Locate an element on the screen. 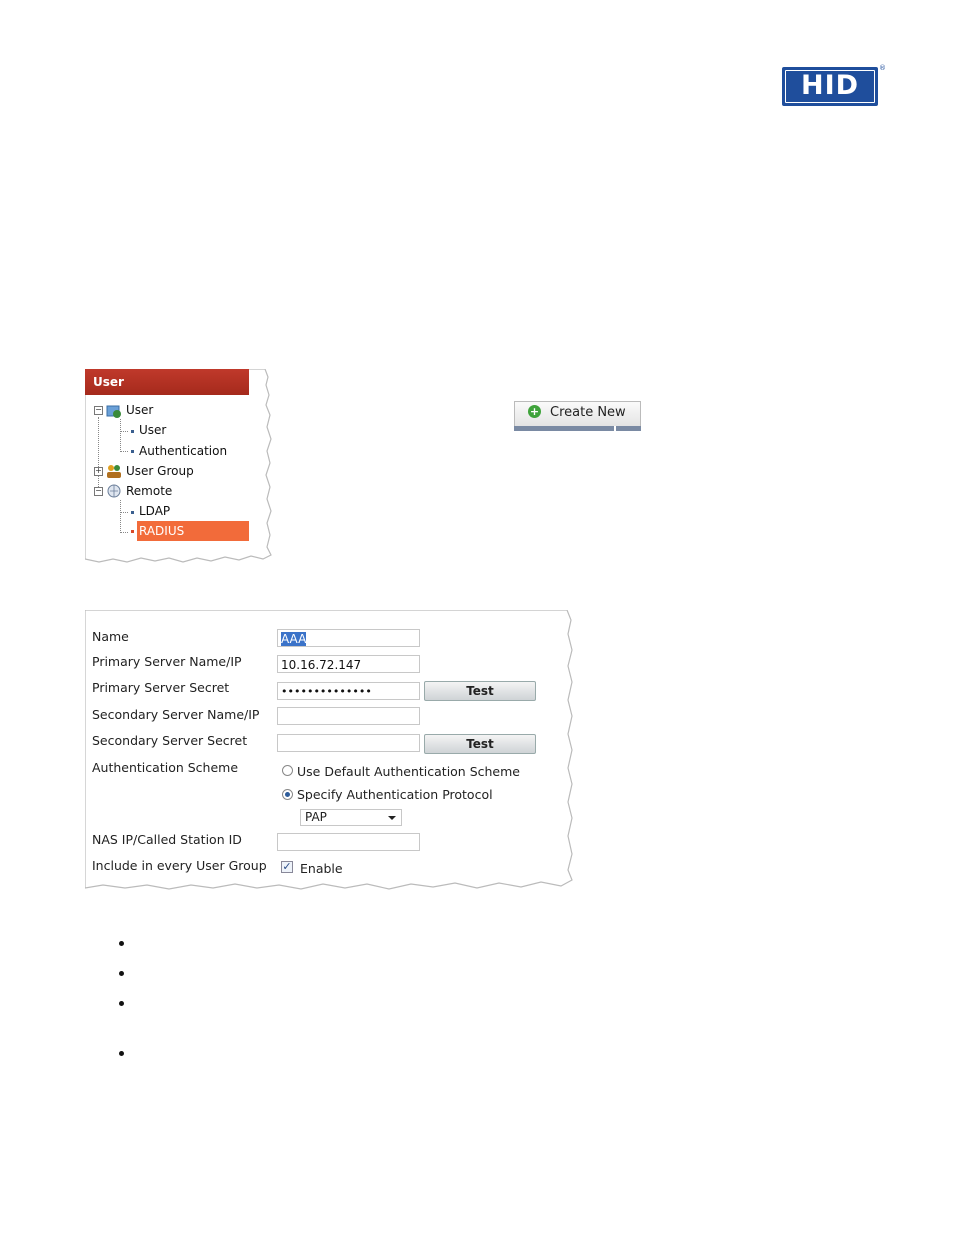 The image size is (954, 1235). user-folder-icon is located at coordinates (113, 411).